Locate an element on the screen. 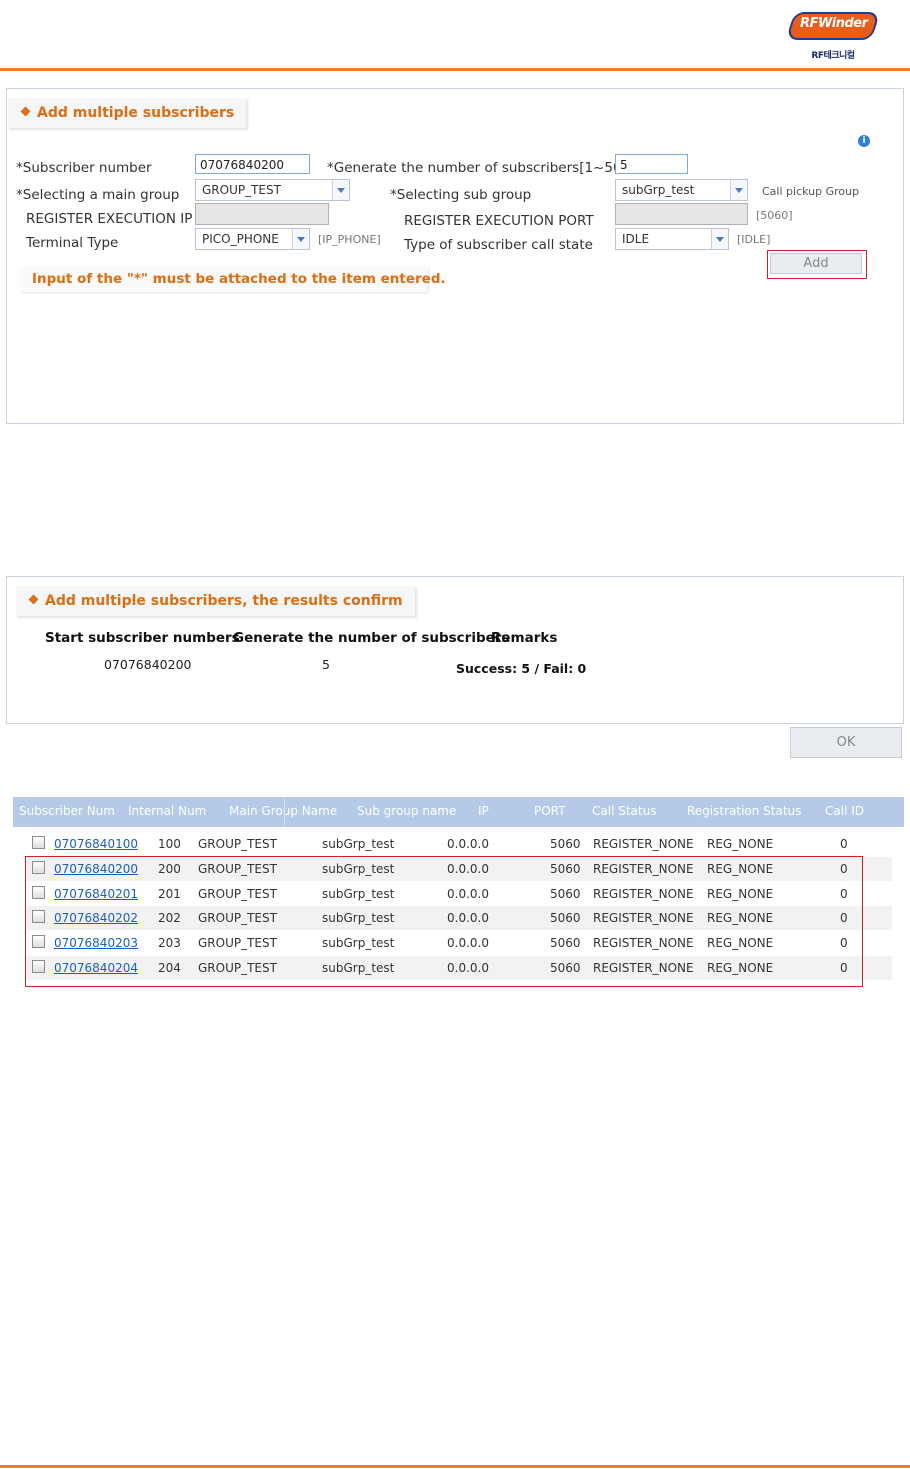 The height and width of the screenshot is (1469, 910). add-panel-title-text: Add multiple subscribers is located at coordinates (136, 113).